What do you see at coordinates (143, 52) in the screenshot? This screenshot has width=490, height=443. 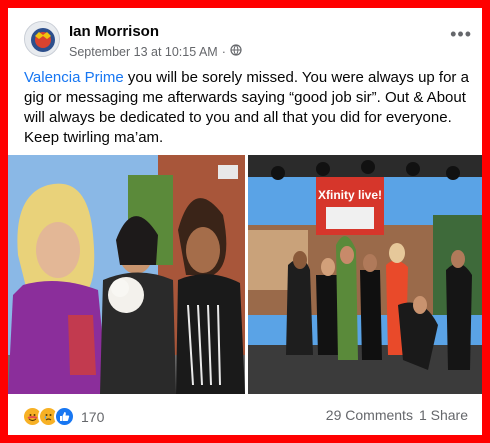 I see `post-timestamp: September 13 at 10:15 AM` at bounding box center [143, 52].